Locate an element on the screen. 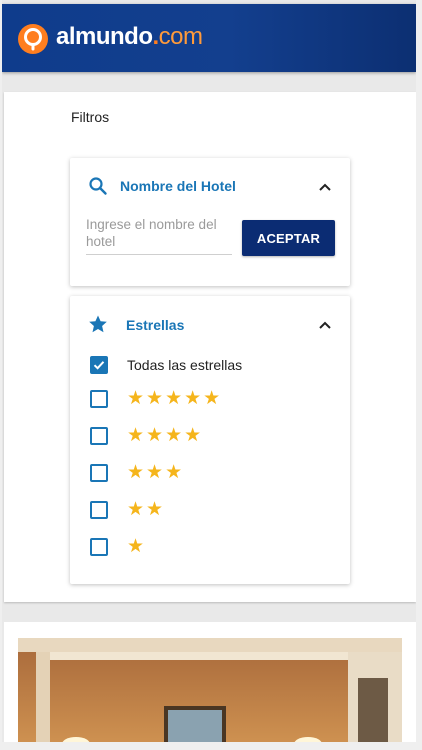  star-option-4: ★★★★ is located at coordinates (210, 436).